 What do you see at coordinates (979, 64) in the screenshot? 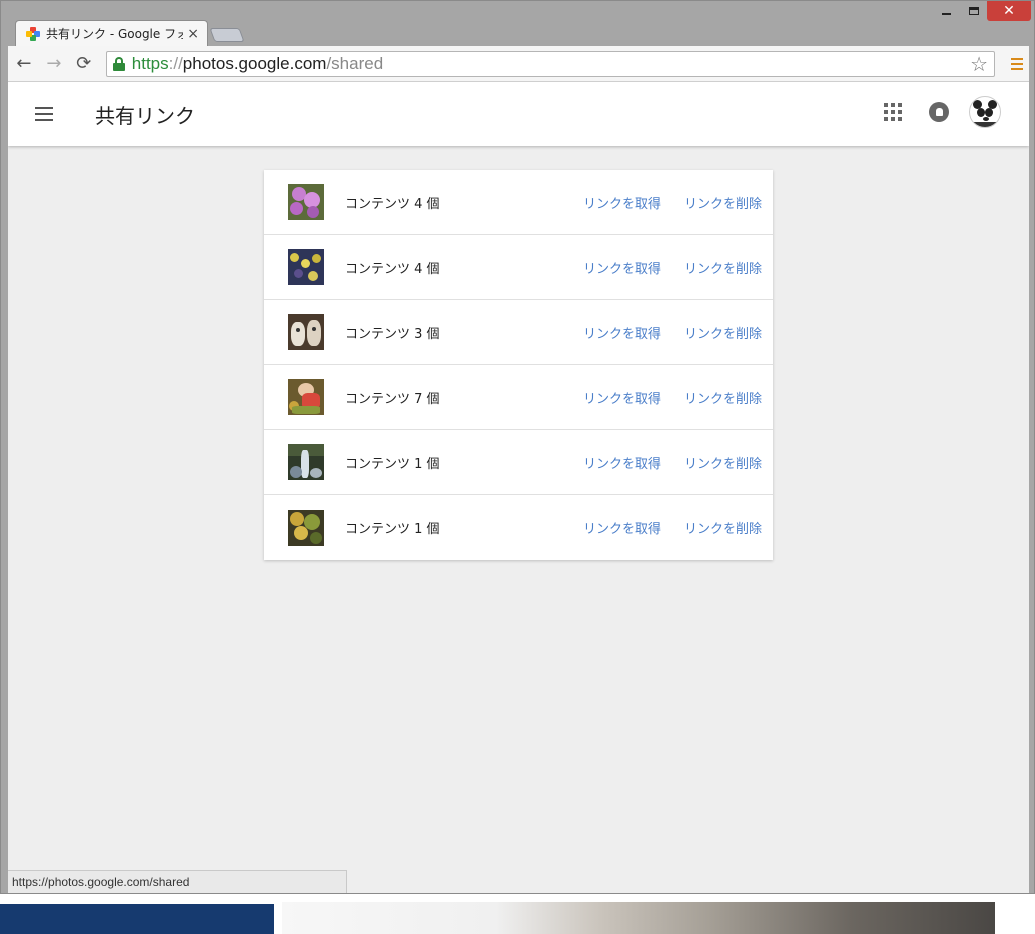
I see `bookmark-star-icon: ☆` at bounding box center [979, 64].